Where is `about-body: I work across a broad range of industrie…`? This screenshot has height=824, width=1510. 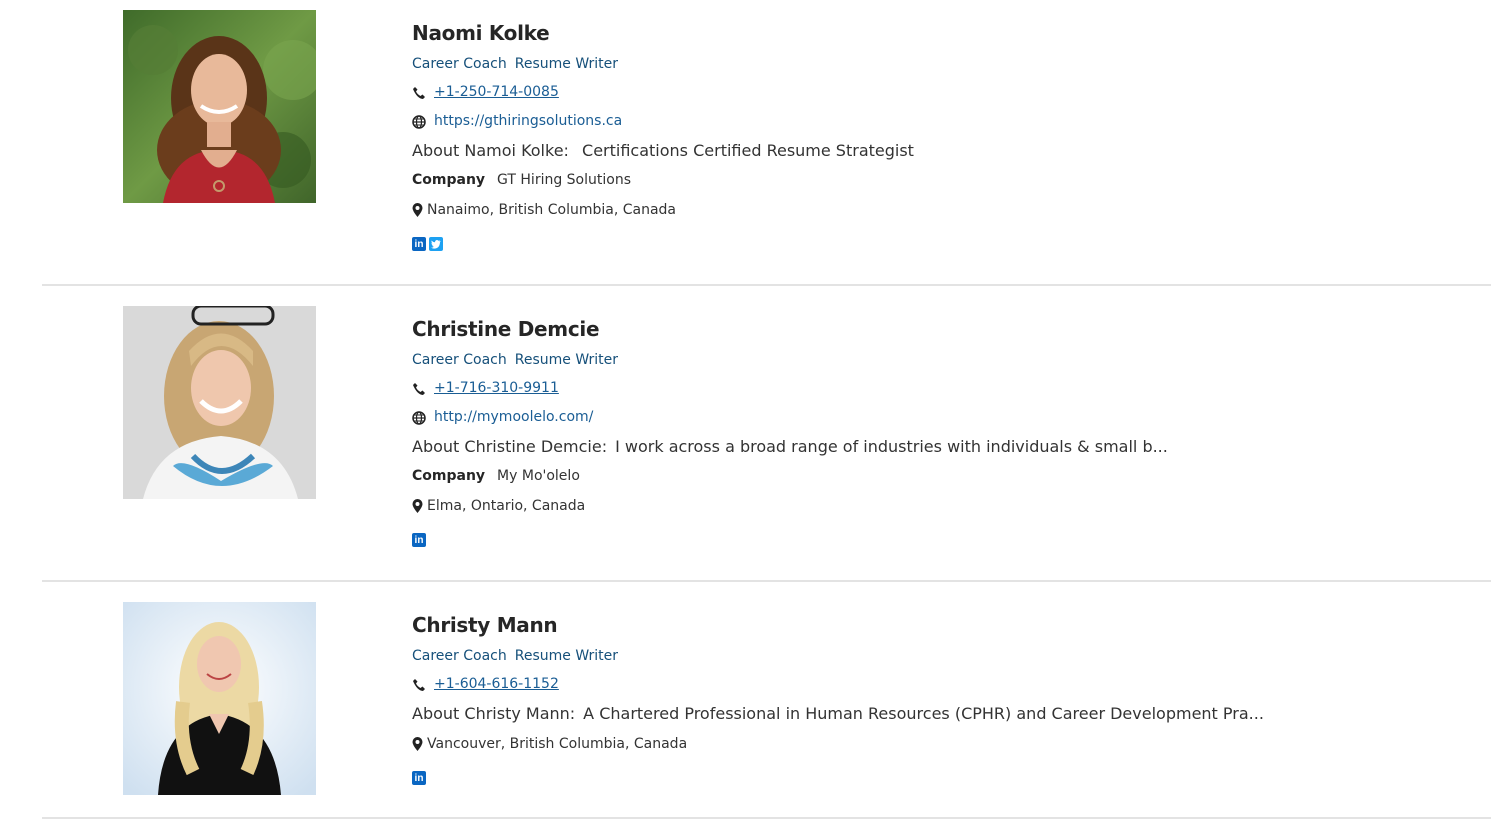
about-body: I work across a broad range of industrie… is located at coordinates (891, 446).